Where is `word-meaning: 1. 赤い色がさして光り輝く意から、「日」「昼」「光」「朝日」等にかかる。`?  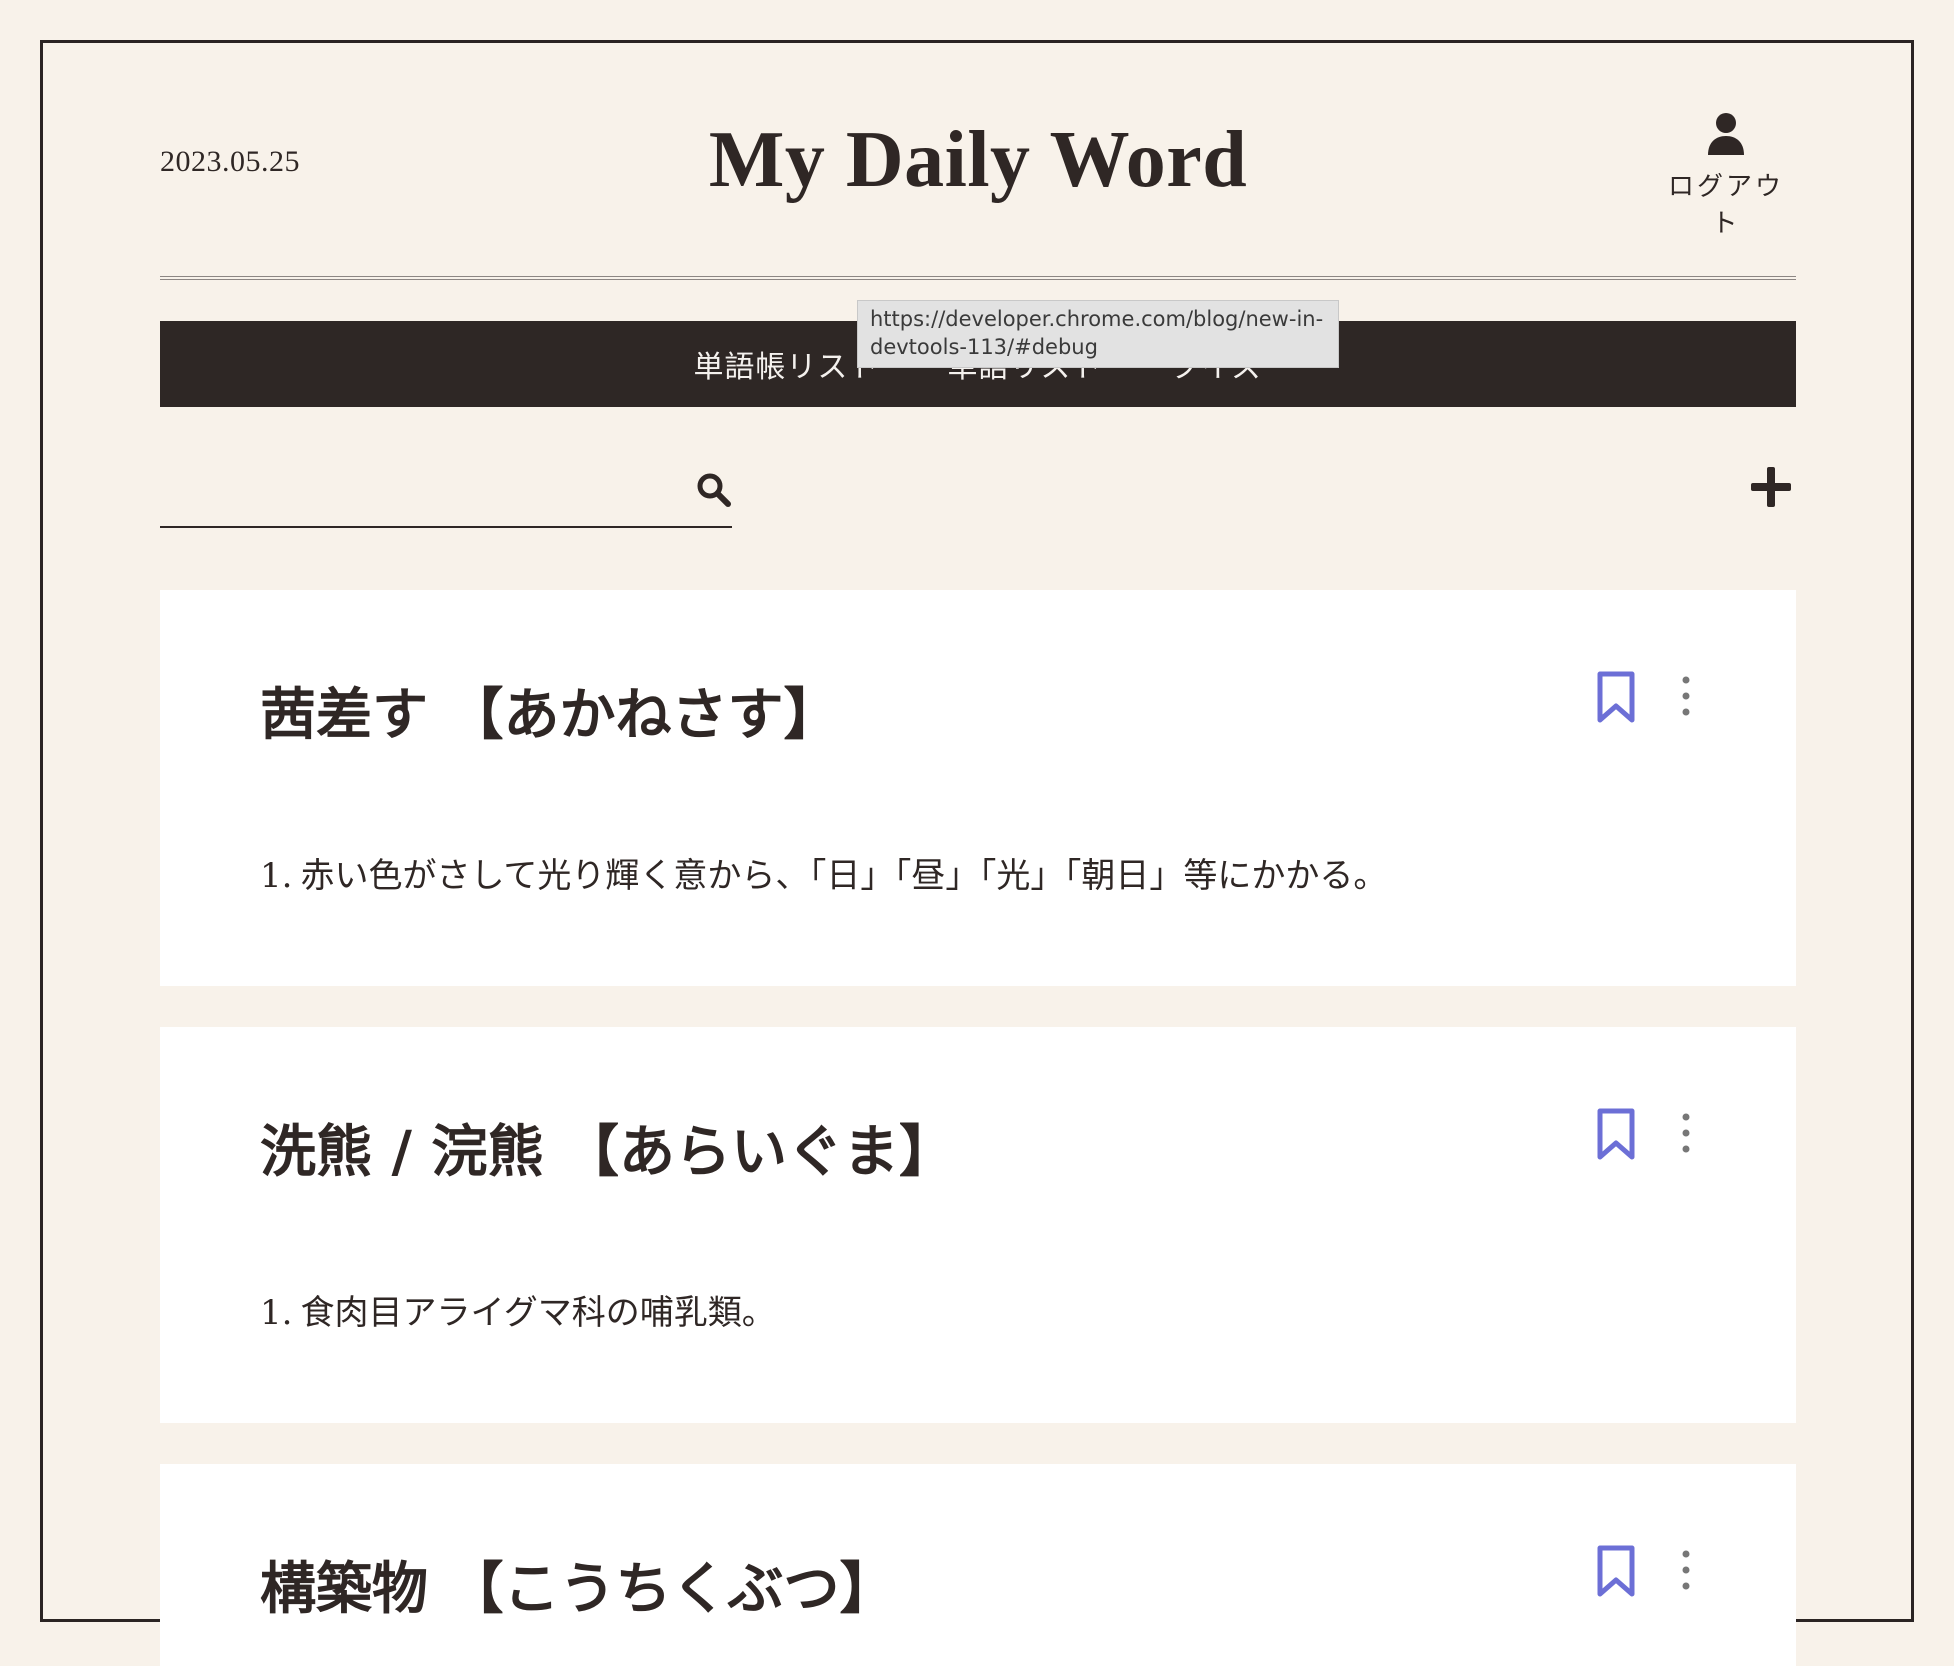
word-meaning: 1. 赤い色がさして光り輝く意から、「日」「昼」「光」「朝日」等にかかる。 is located at coordinates (823, 872).